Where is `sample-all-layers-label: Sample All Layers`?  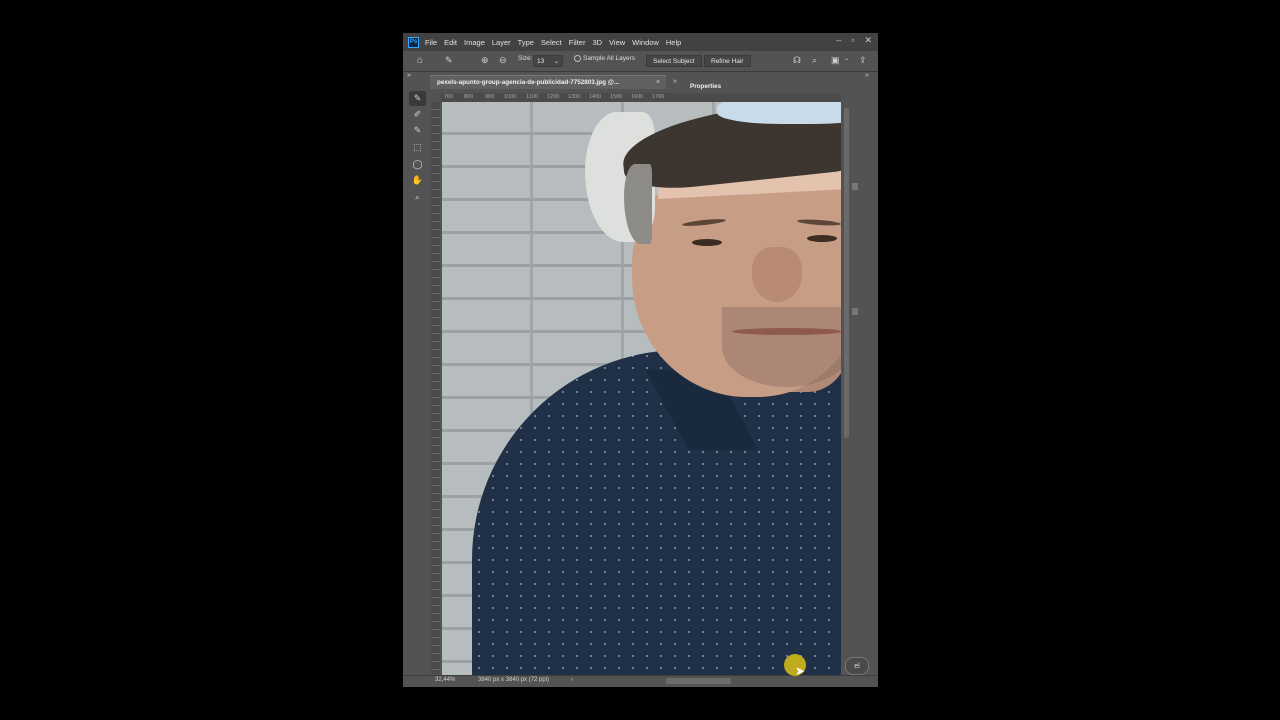
sample-all-layers-label: Sample All Layers is located at coordinates (609, 59).